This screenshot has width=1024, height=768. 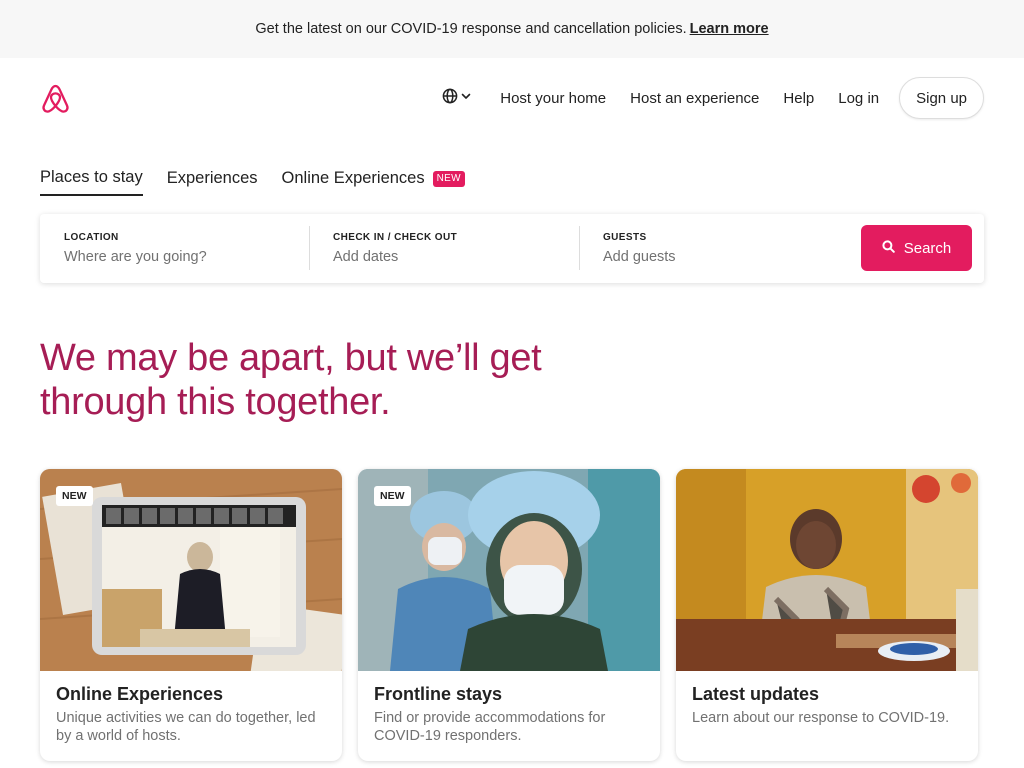 I want to click on latest-updates-image, so click(x=827, y=570).